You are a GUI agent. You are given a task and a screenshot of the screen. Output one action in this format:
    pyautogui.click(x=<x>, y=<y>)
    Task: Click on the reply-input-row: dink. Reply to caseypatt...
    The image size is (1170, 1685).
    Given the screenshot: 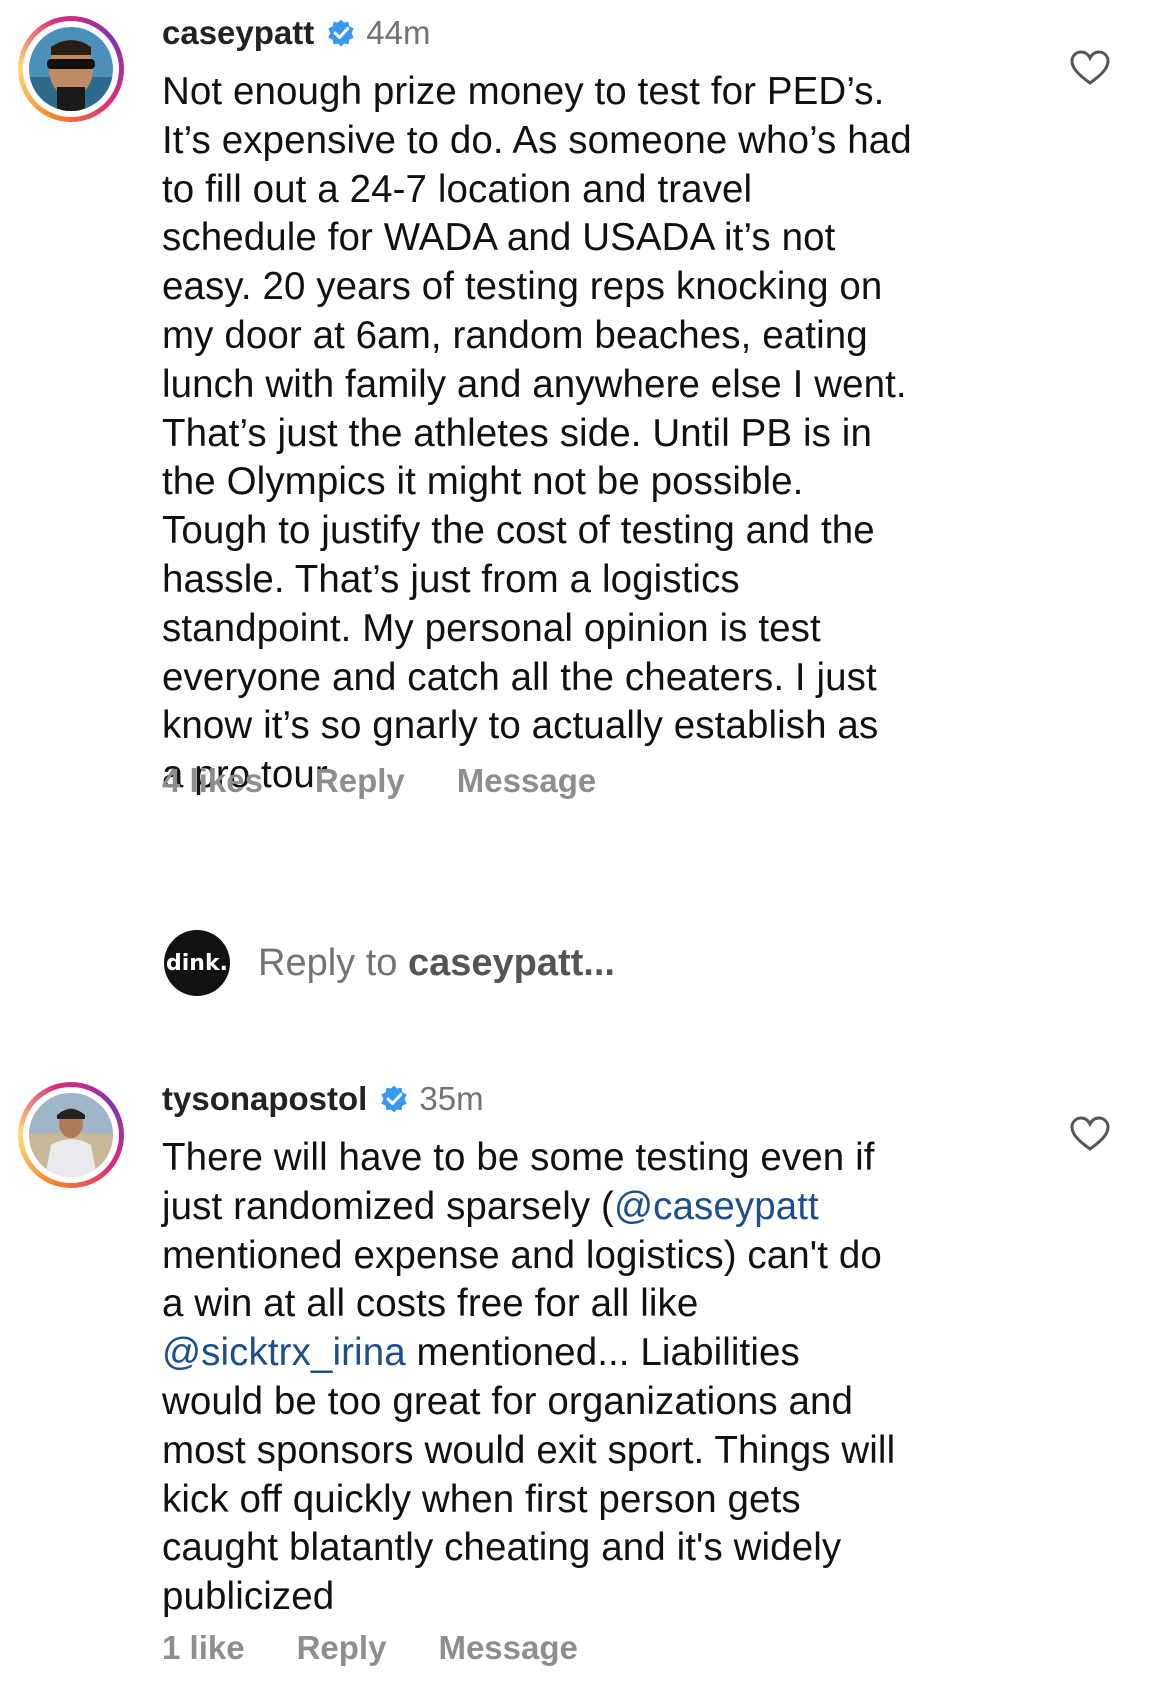 What is the action you would take?
    pyautogui.click(x=389, y=963)
    